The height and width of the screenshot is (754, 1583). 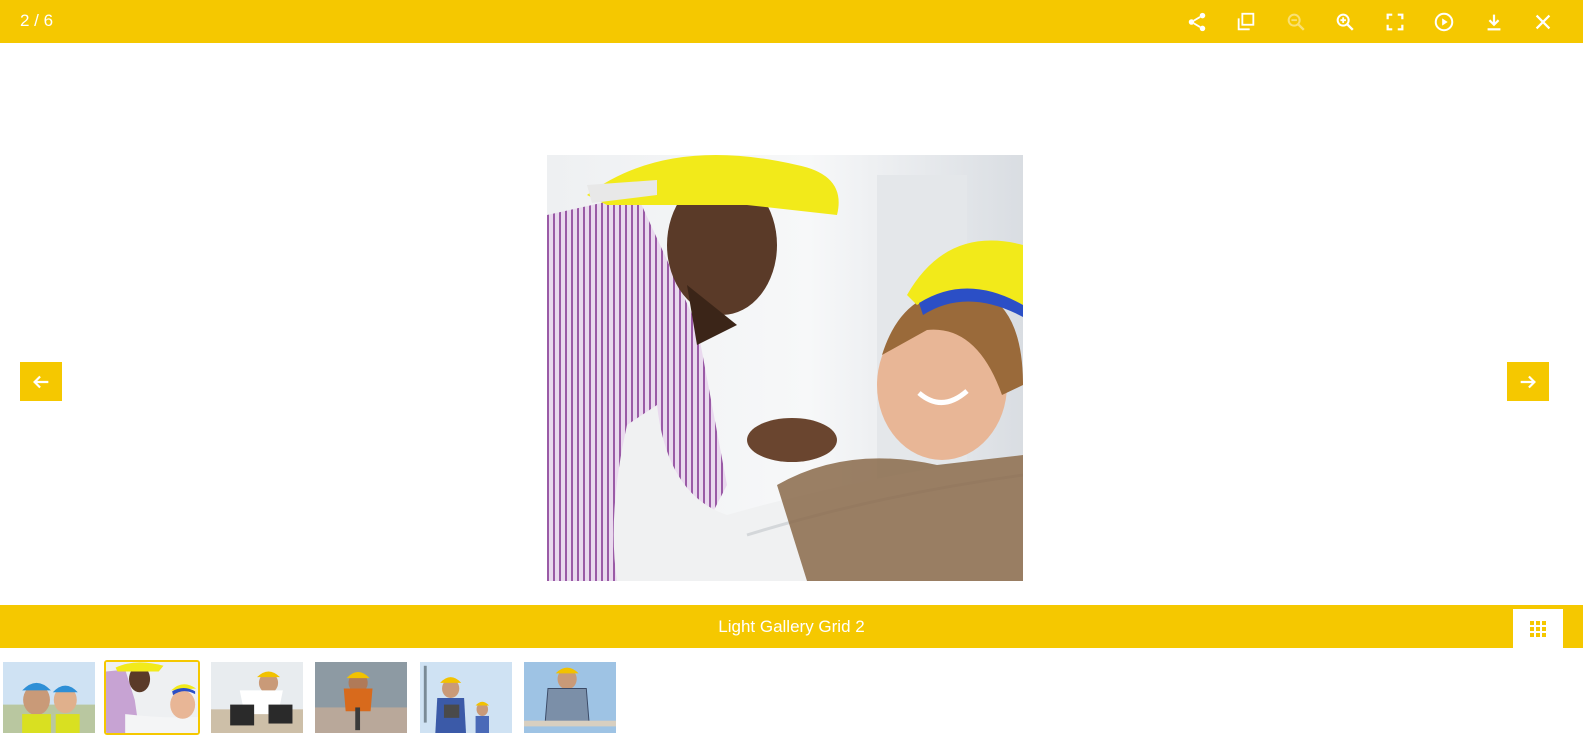 What do you see at coordinates (1528, 381) in the screenshot?
I see `next-arrow-icon` at bounding box center [1528, 381].